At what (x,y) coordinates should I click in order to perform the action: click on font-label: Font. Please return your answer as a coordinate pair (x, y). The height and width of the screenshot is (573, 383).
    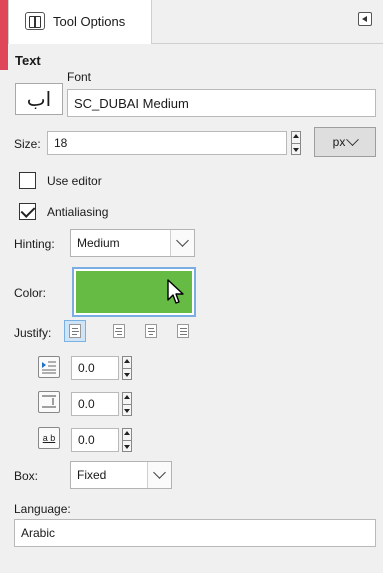
    Looking at the image, I should click on (79, 77).